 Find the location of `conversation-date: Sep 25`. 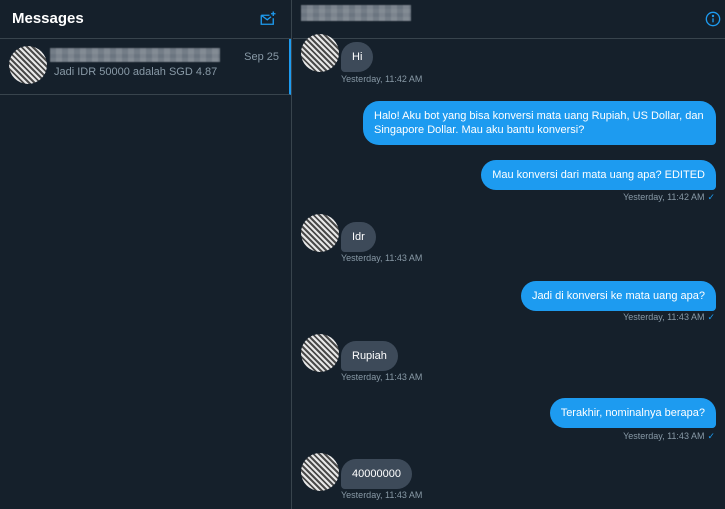

conversation-date: Sep 25 is located at coordinates (261, 57).